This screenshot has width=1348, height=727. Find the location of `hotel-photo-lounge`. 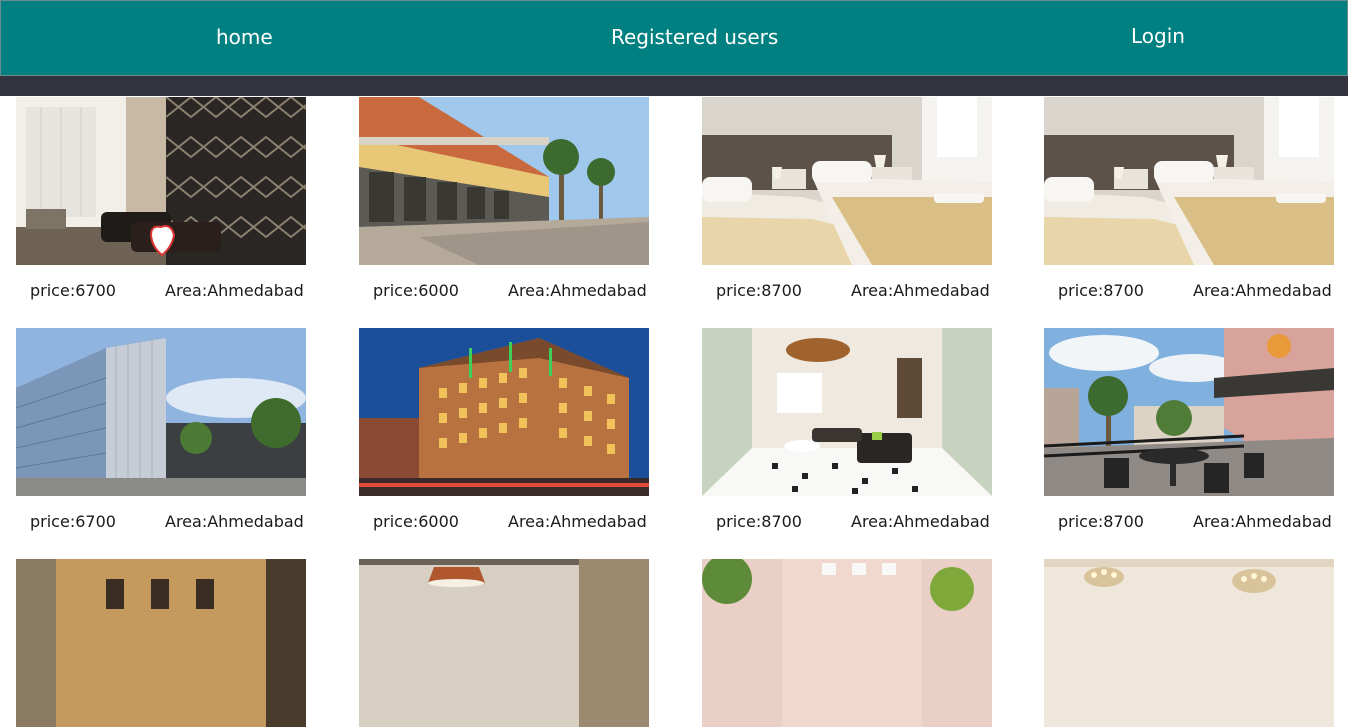

hotel-photo-lounge is located at coordinates (847, 412).